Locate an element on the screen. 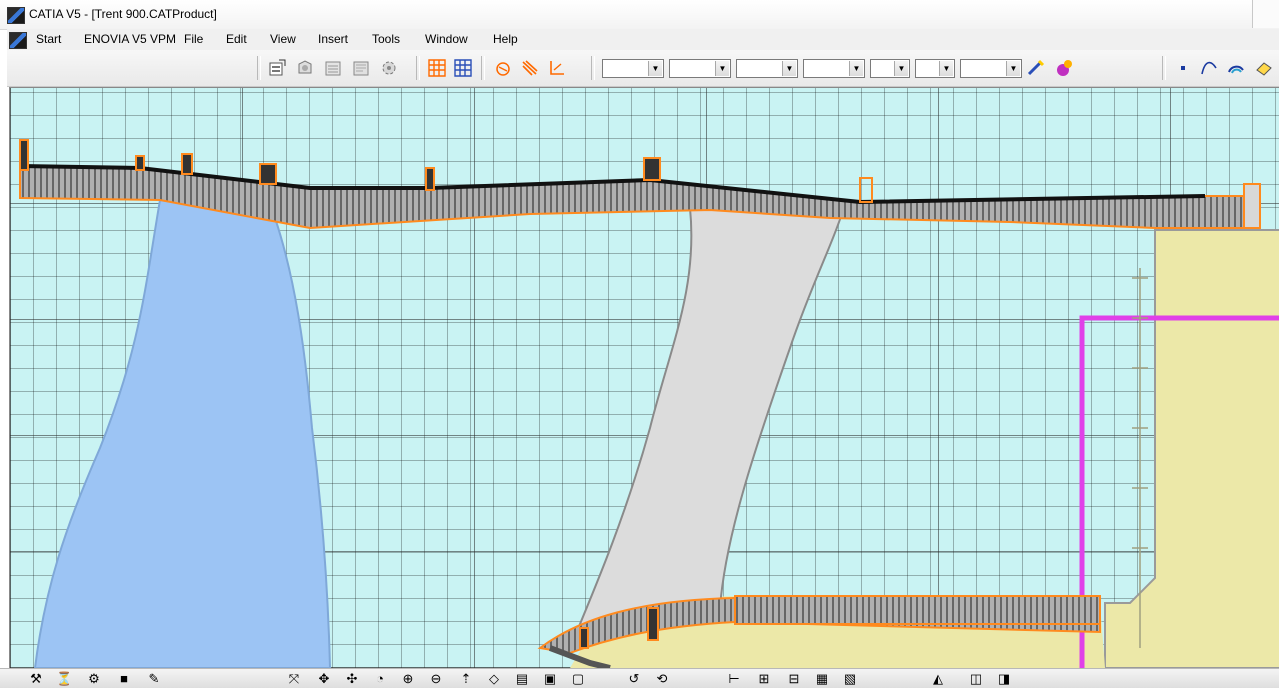 Image resolution: width=1279 pixels, height=688 pixels. catalog-icon is located at coordinates (361, 68).